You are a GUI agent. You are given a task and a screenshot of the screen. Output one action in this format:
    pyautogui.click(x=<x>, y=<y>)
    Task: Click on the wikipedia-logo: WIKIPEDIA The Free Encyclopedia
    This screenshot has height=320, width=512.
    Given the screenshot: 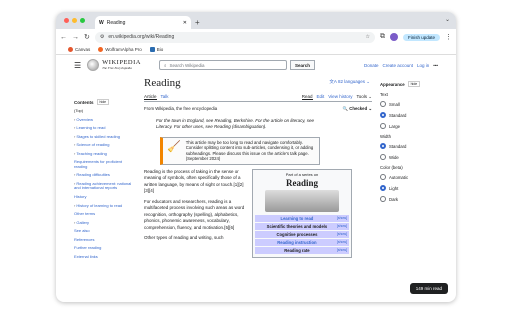 What is the action you would take?
    pyautogui.click(x=114, y=65)
    